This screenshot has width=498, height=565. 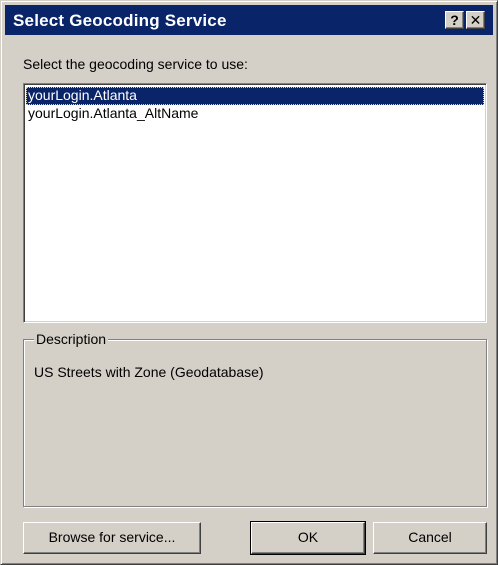 I want to click on cancel-button: Cancel, so click(x=430, y=538).